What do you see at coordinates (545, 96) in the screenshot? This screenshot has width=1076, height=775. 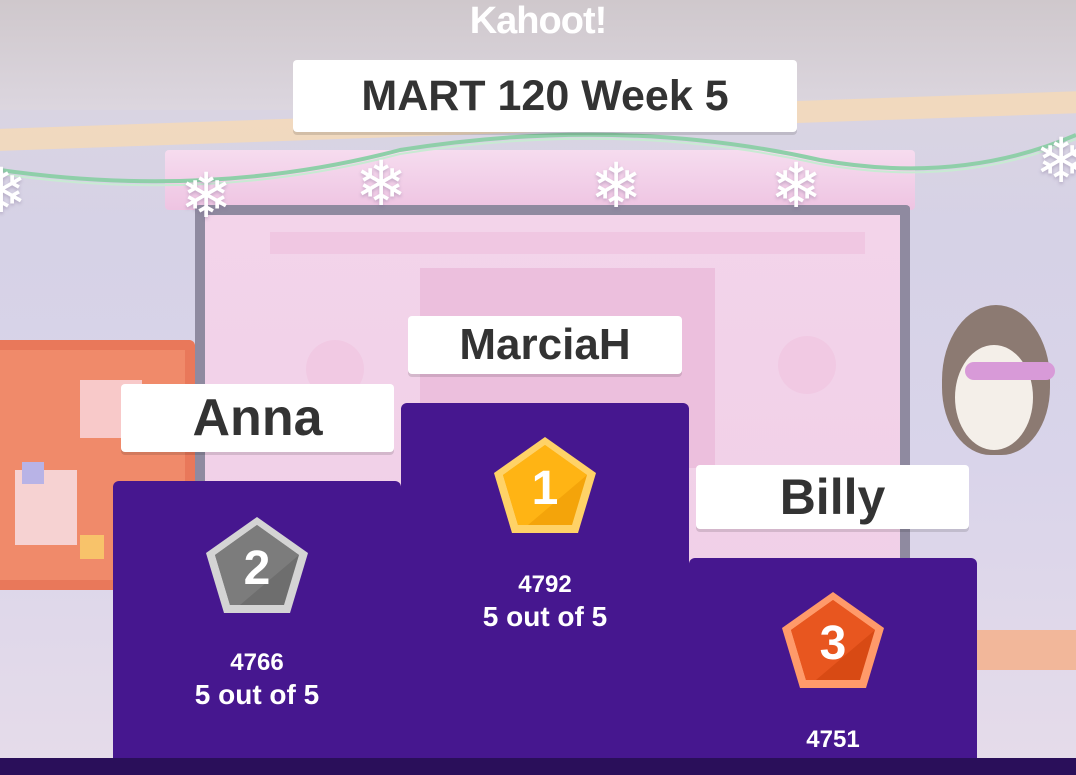 I see `quiz-title: MART 120 Week 5` at bounding box center [545, 96].